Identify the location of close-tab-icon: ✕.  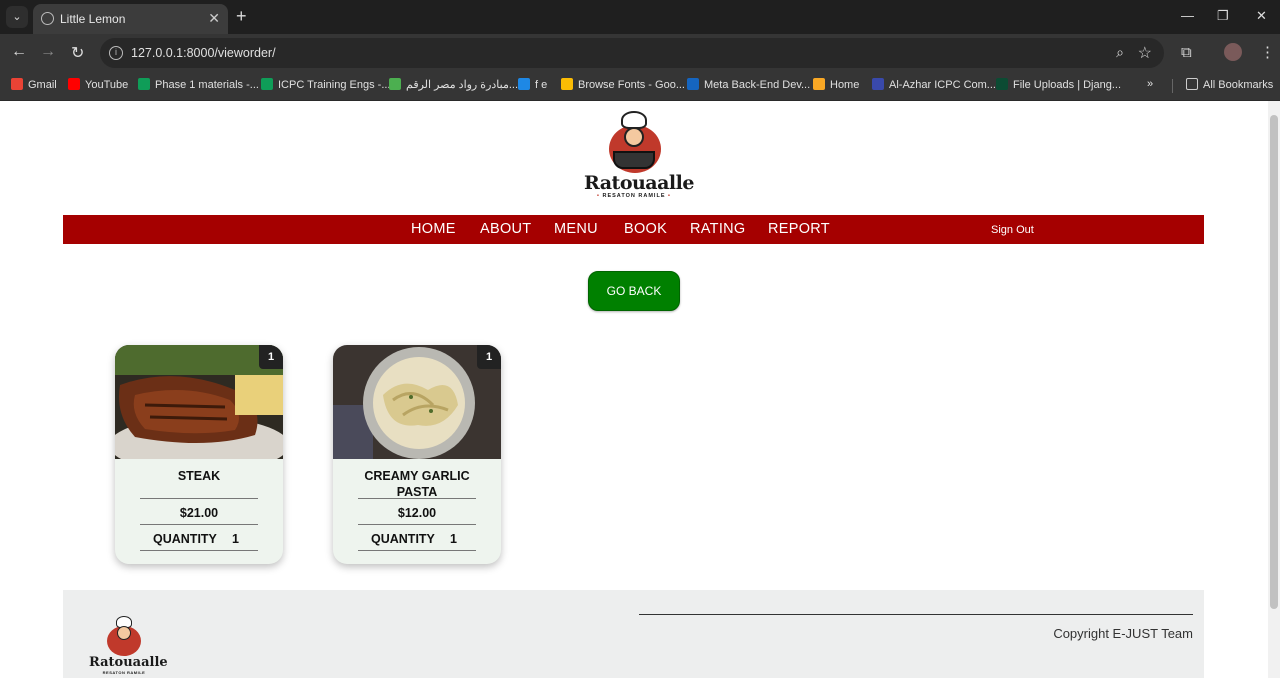
(214, 18).